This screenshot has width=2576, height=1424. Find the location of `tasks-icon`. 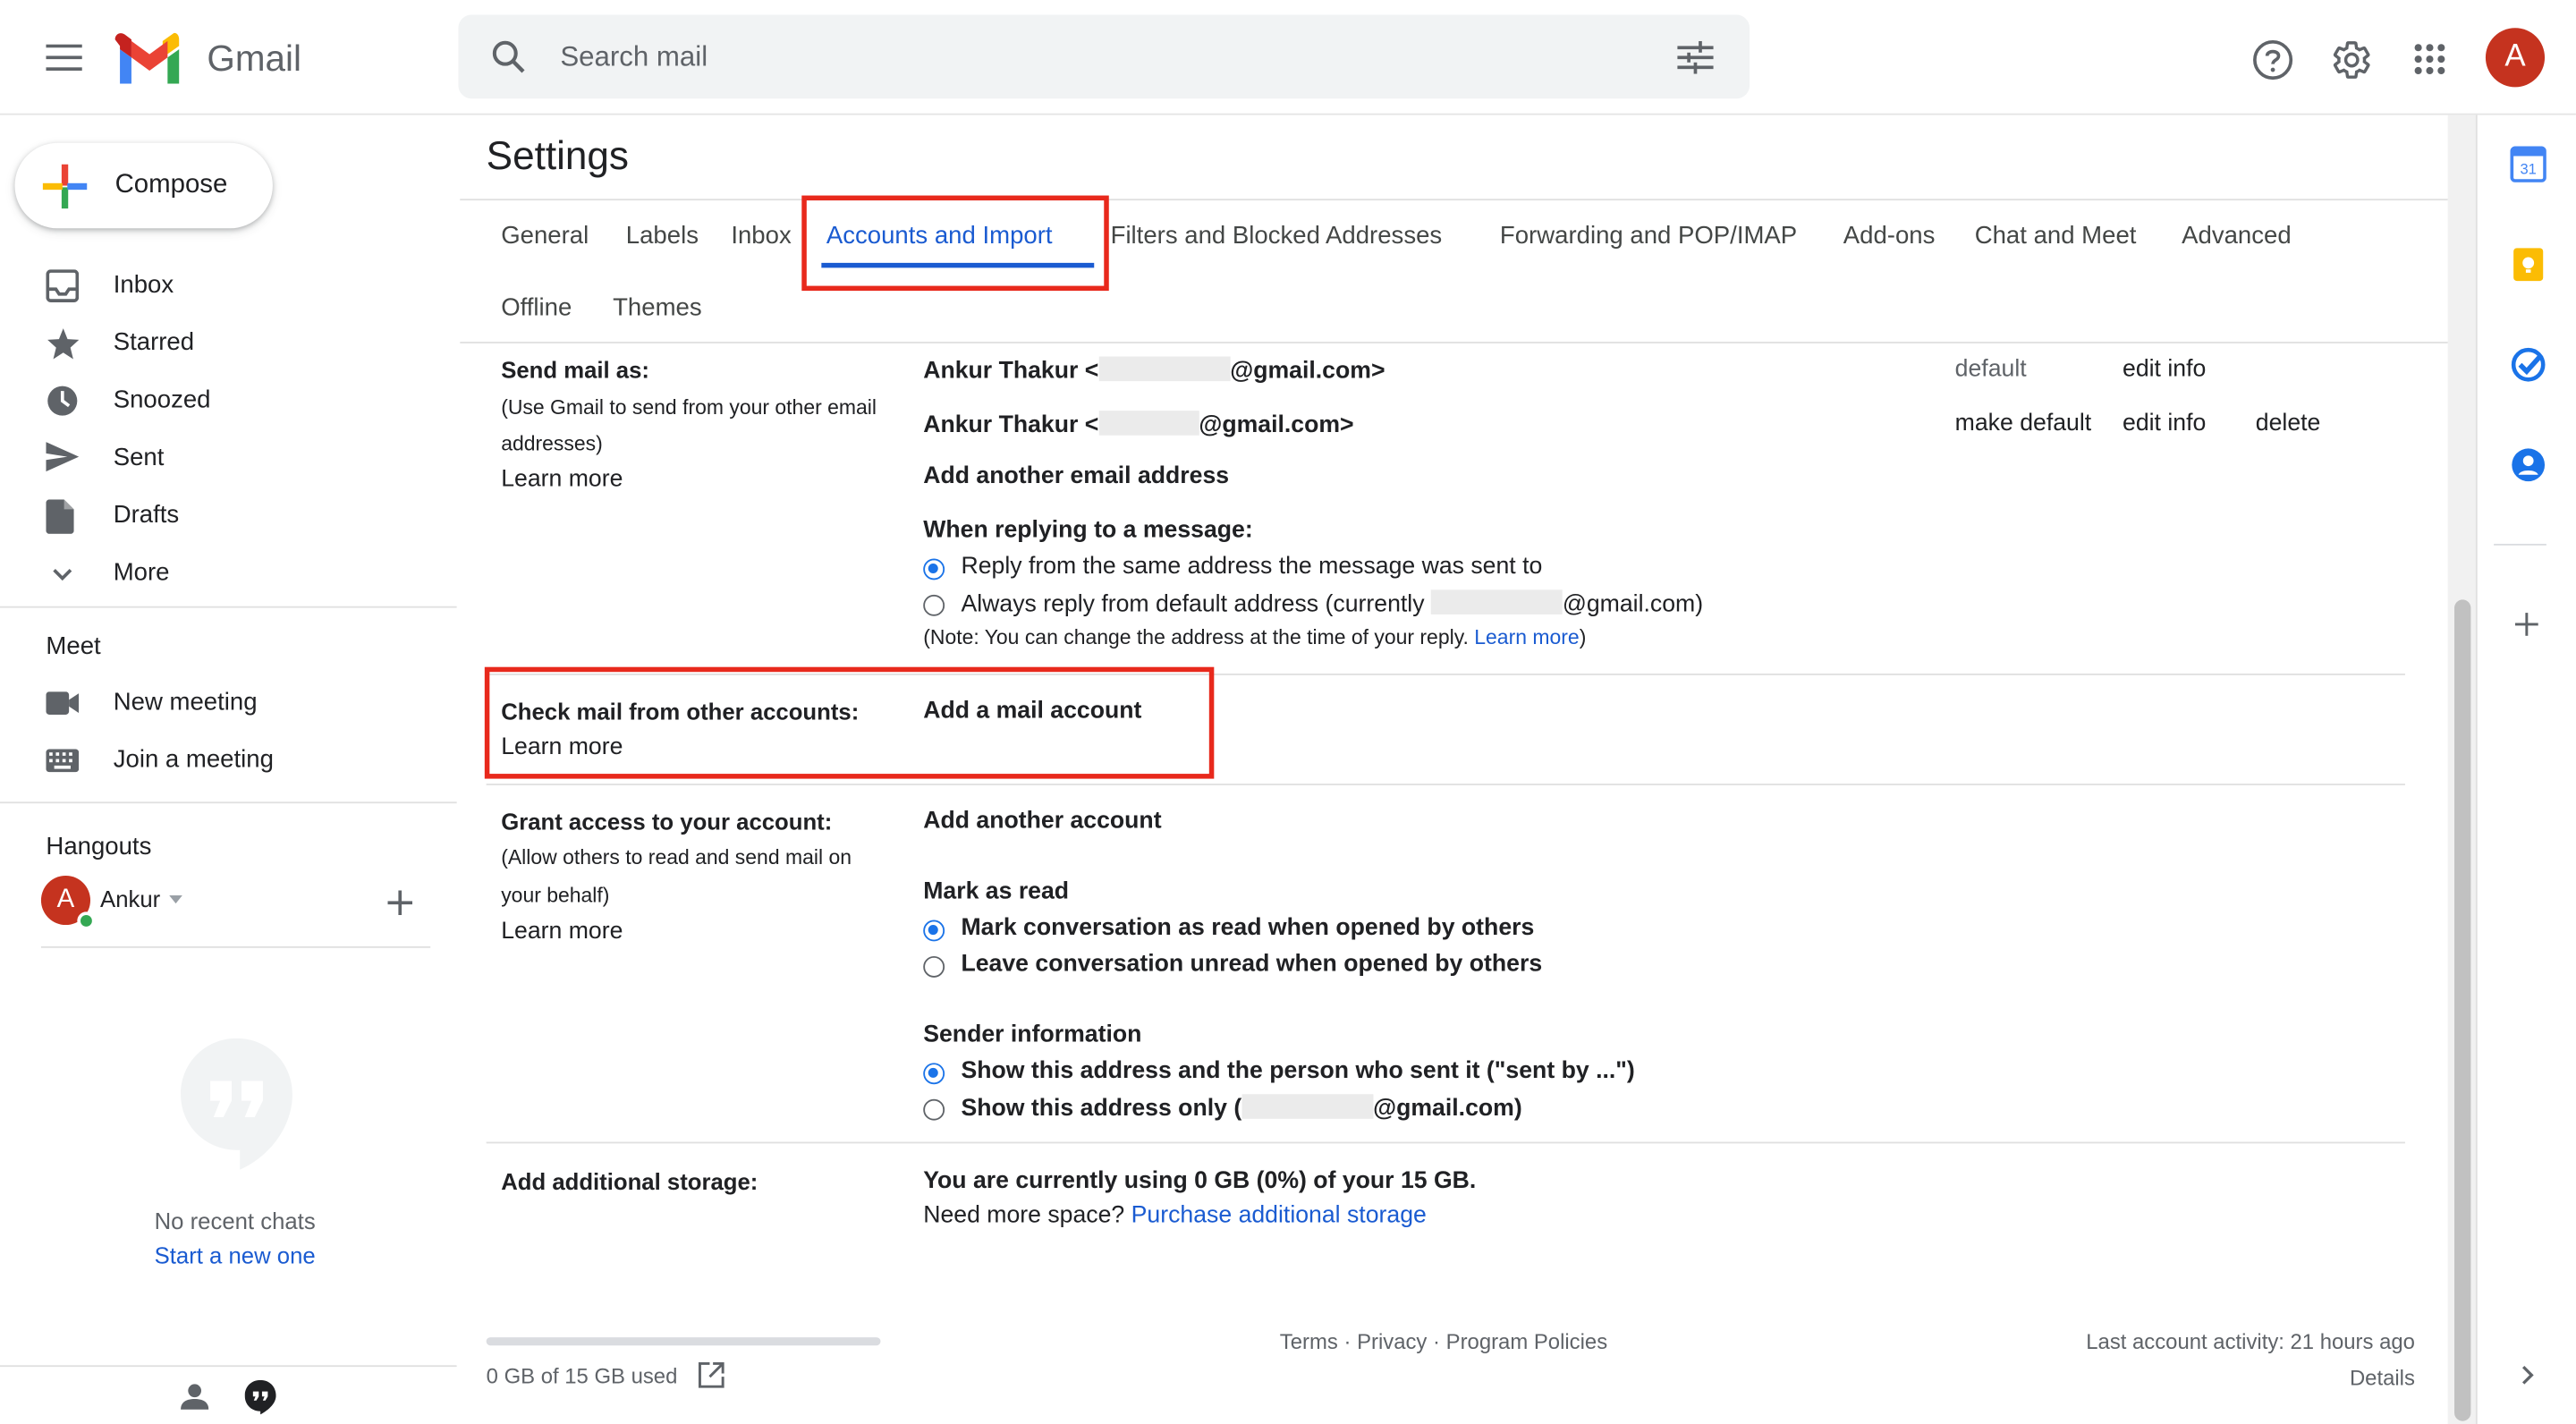

tasks-icon is located at coordinates (2528, 365).